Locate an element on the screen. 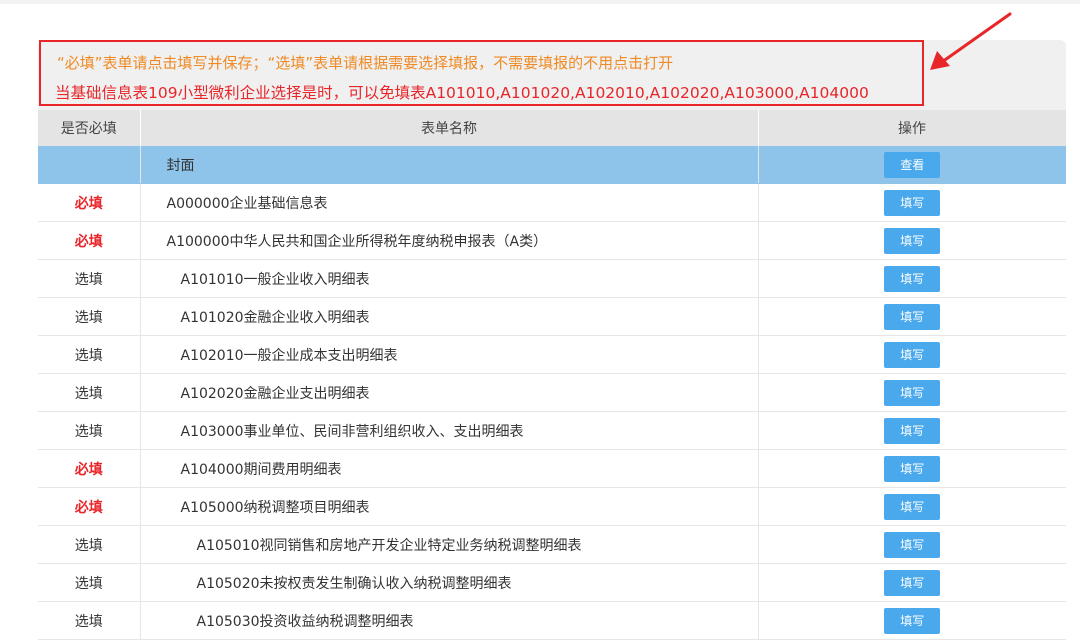  table-row: 选填 A105010视同销售和房地产开发企业特定业务纳税调整明细表 填写 is located at coordinates (552, 544).